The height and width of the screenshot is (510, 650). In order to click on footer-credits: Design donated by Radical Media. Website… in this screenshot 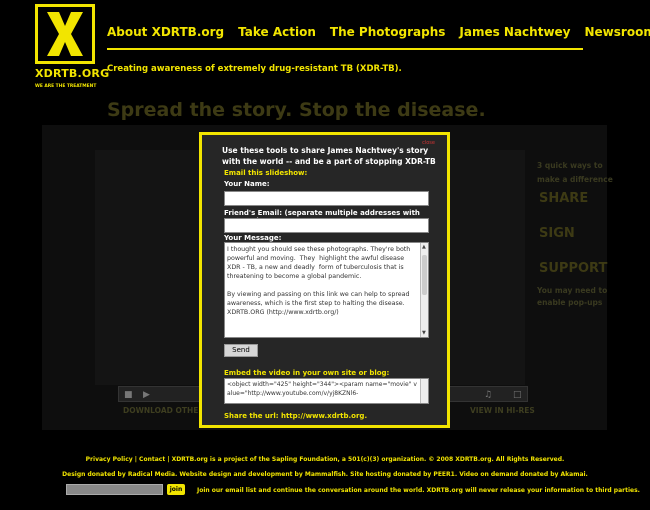, I will do `click(325, 474)`.